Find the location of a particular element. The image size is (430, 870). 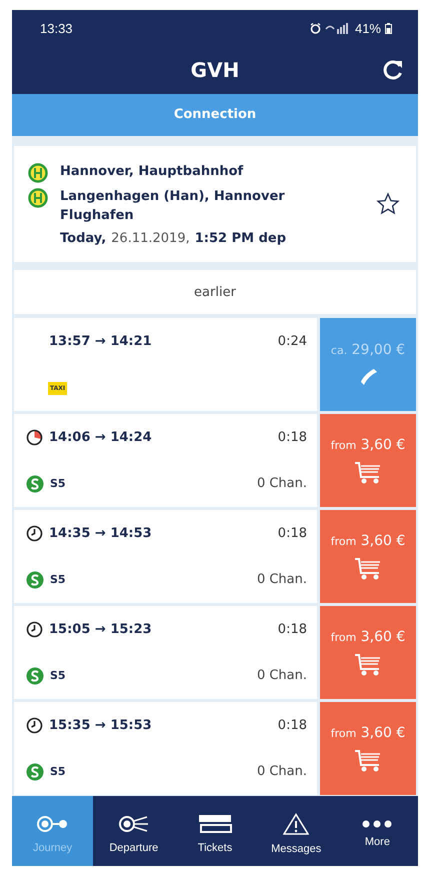

refresh-icon is located at coordinates (393, 70).